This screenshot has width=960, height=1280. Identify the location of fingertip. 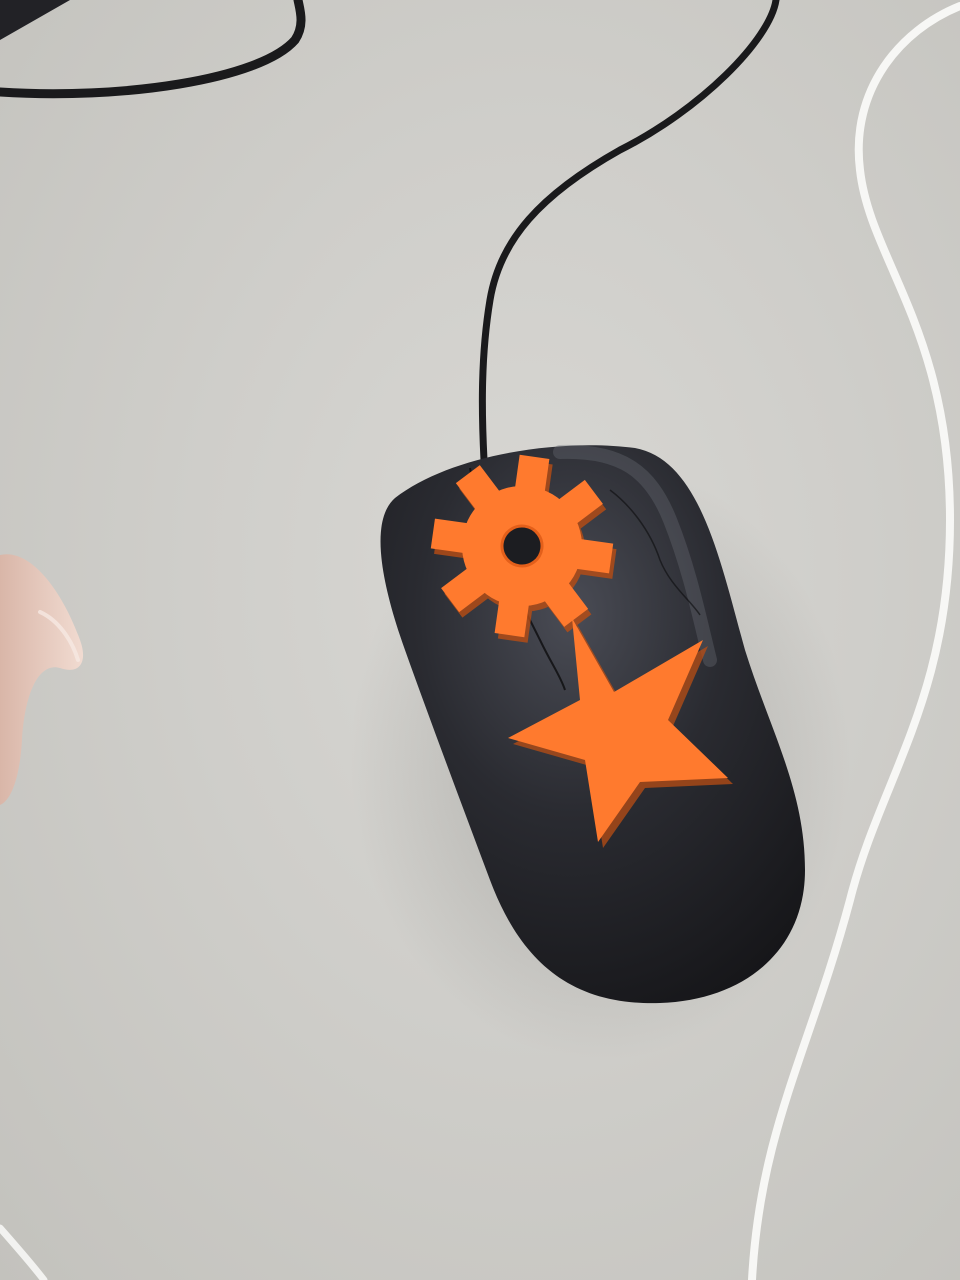
(42, 679).